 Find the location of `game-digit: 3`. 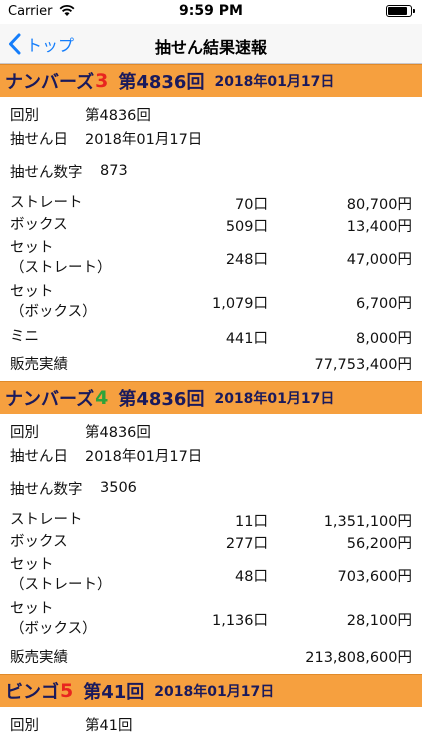

game-digit: 3 is located at coordinates (102, 81).